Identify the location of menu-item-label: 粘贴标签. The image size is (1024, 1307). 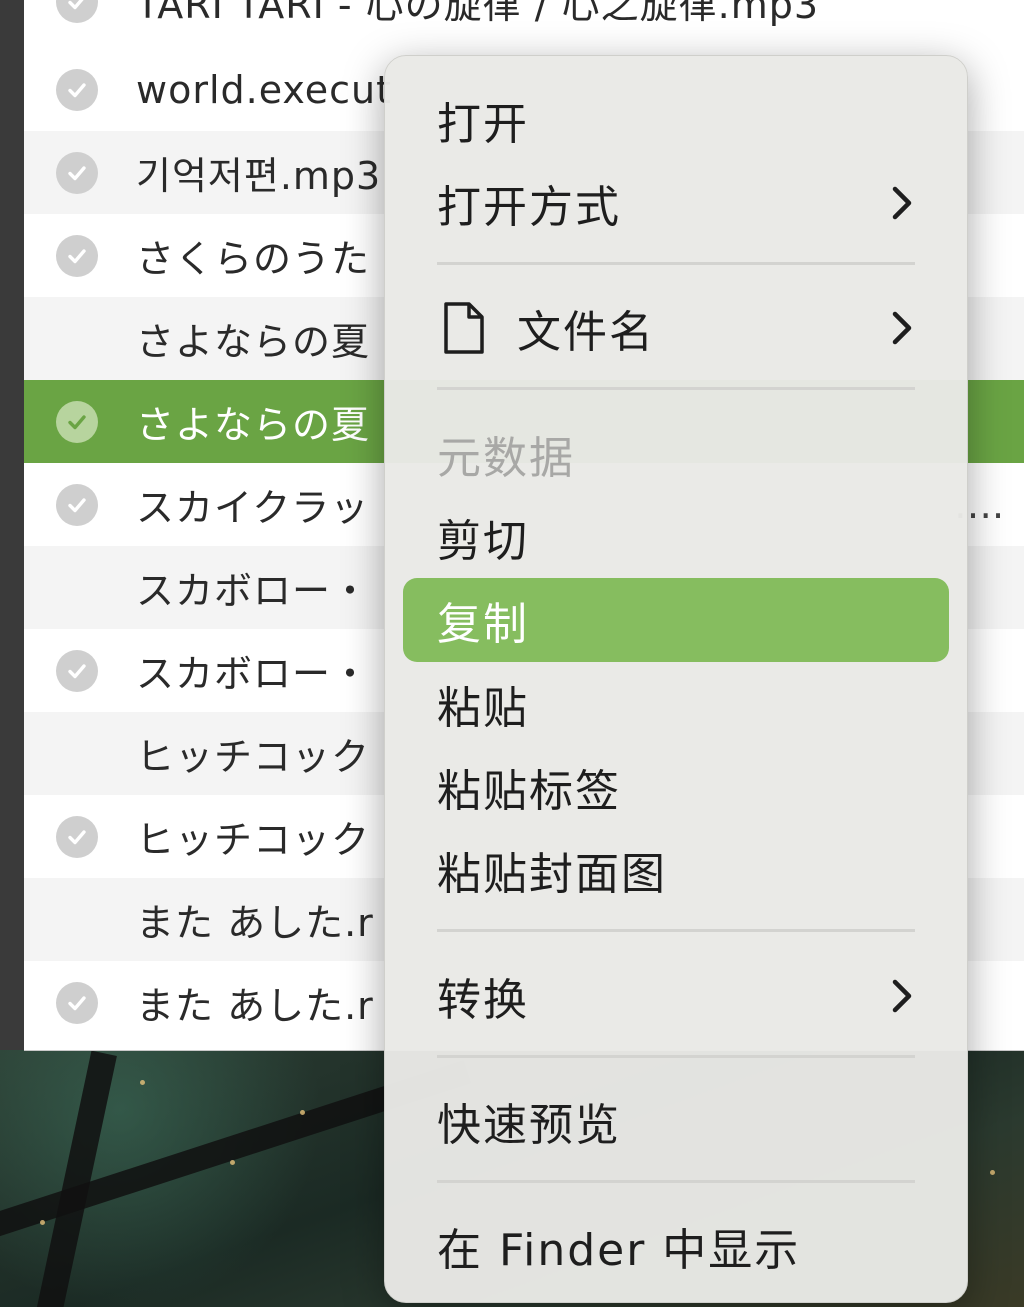
(529, 791).